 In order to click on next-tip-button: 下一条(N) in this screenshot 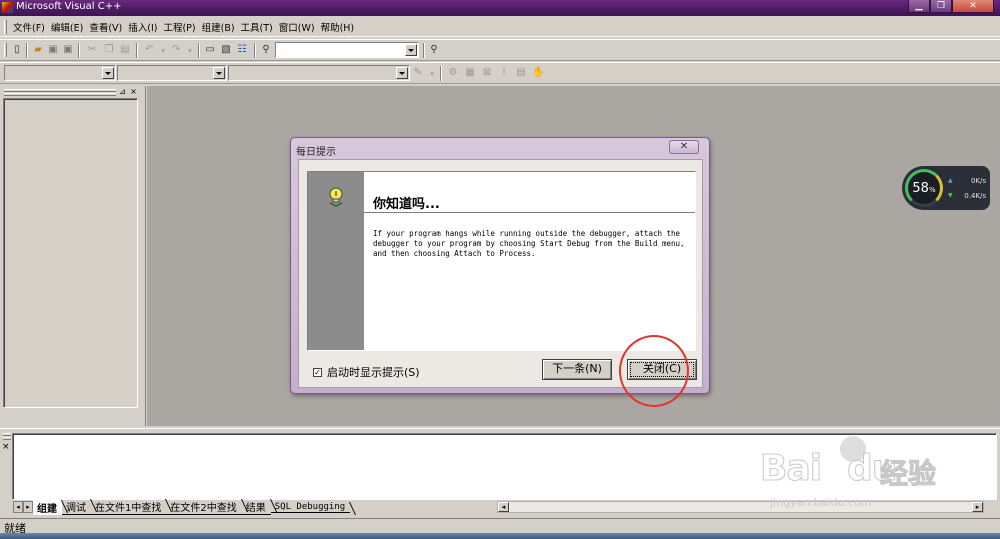, I will do `click(577, 369)`.